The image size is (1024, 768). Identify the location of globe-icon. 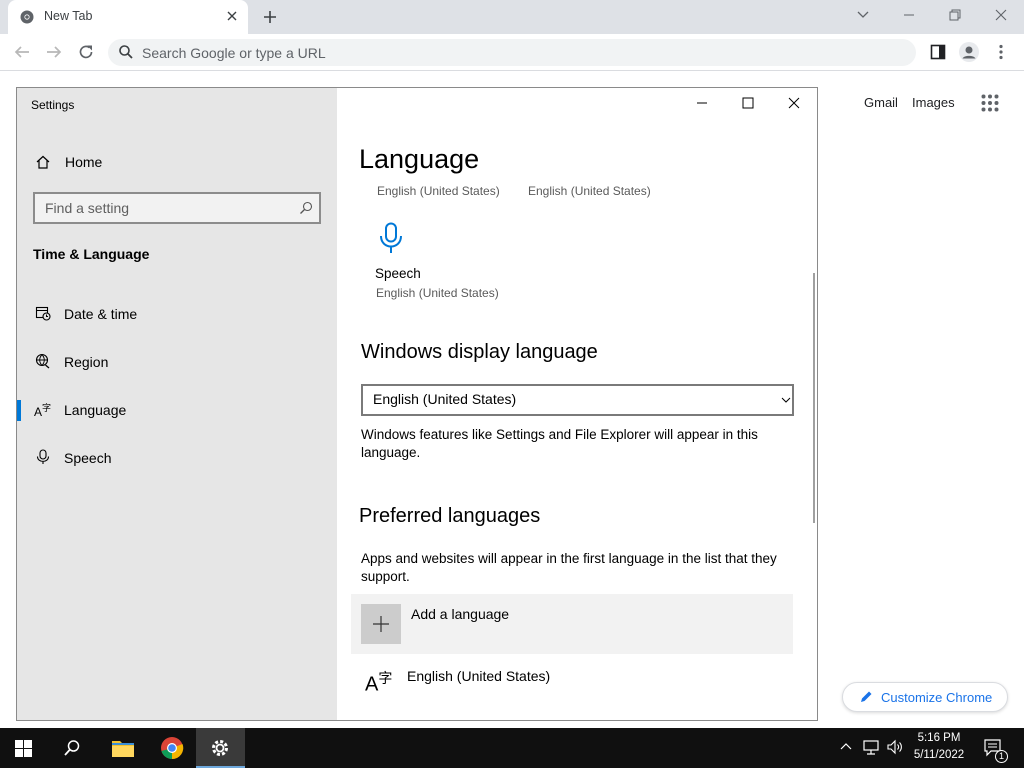
(43, 361).